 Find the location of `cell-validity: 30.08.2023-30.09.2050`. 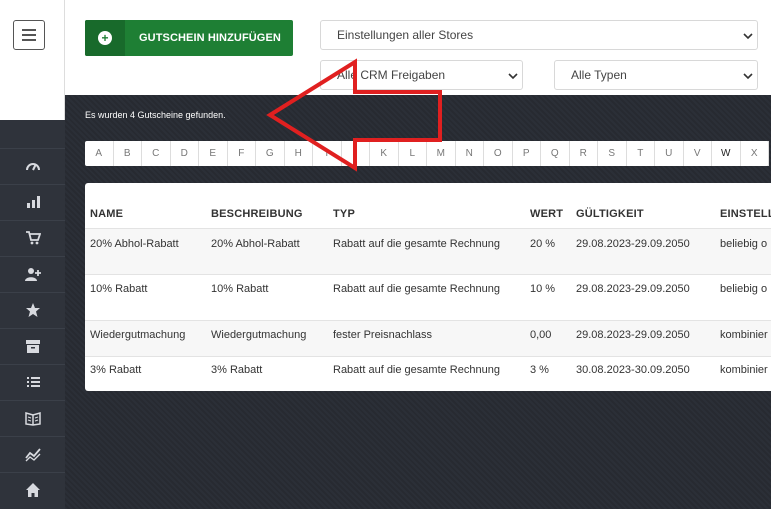

cell-validity: 30.08.2023-30.09.2050 is located at coordinates (633, 370).